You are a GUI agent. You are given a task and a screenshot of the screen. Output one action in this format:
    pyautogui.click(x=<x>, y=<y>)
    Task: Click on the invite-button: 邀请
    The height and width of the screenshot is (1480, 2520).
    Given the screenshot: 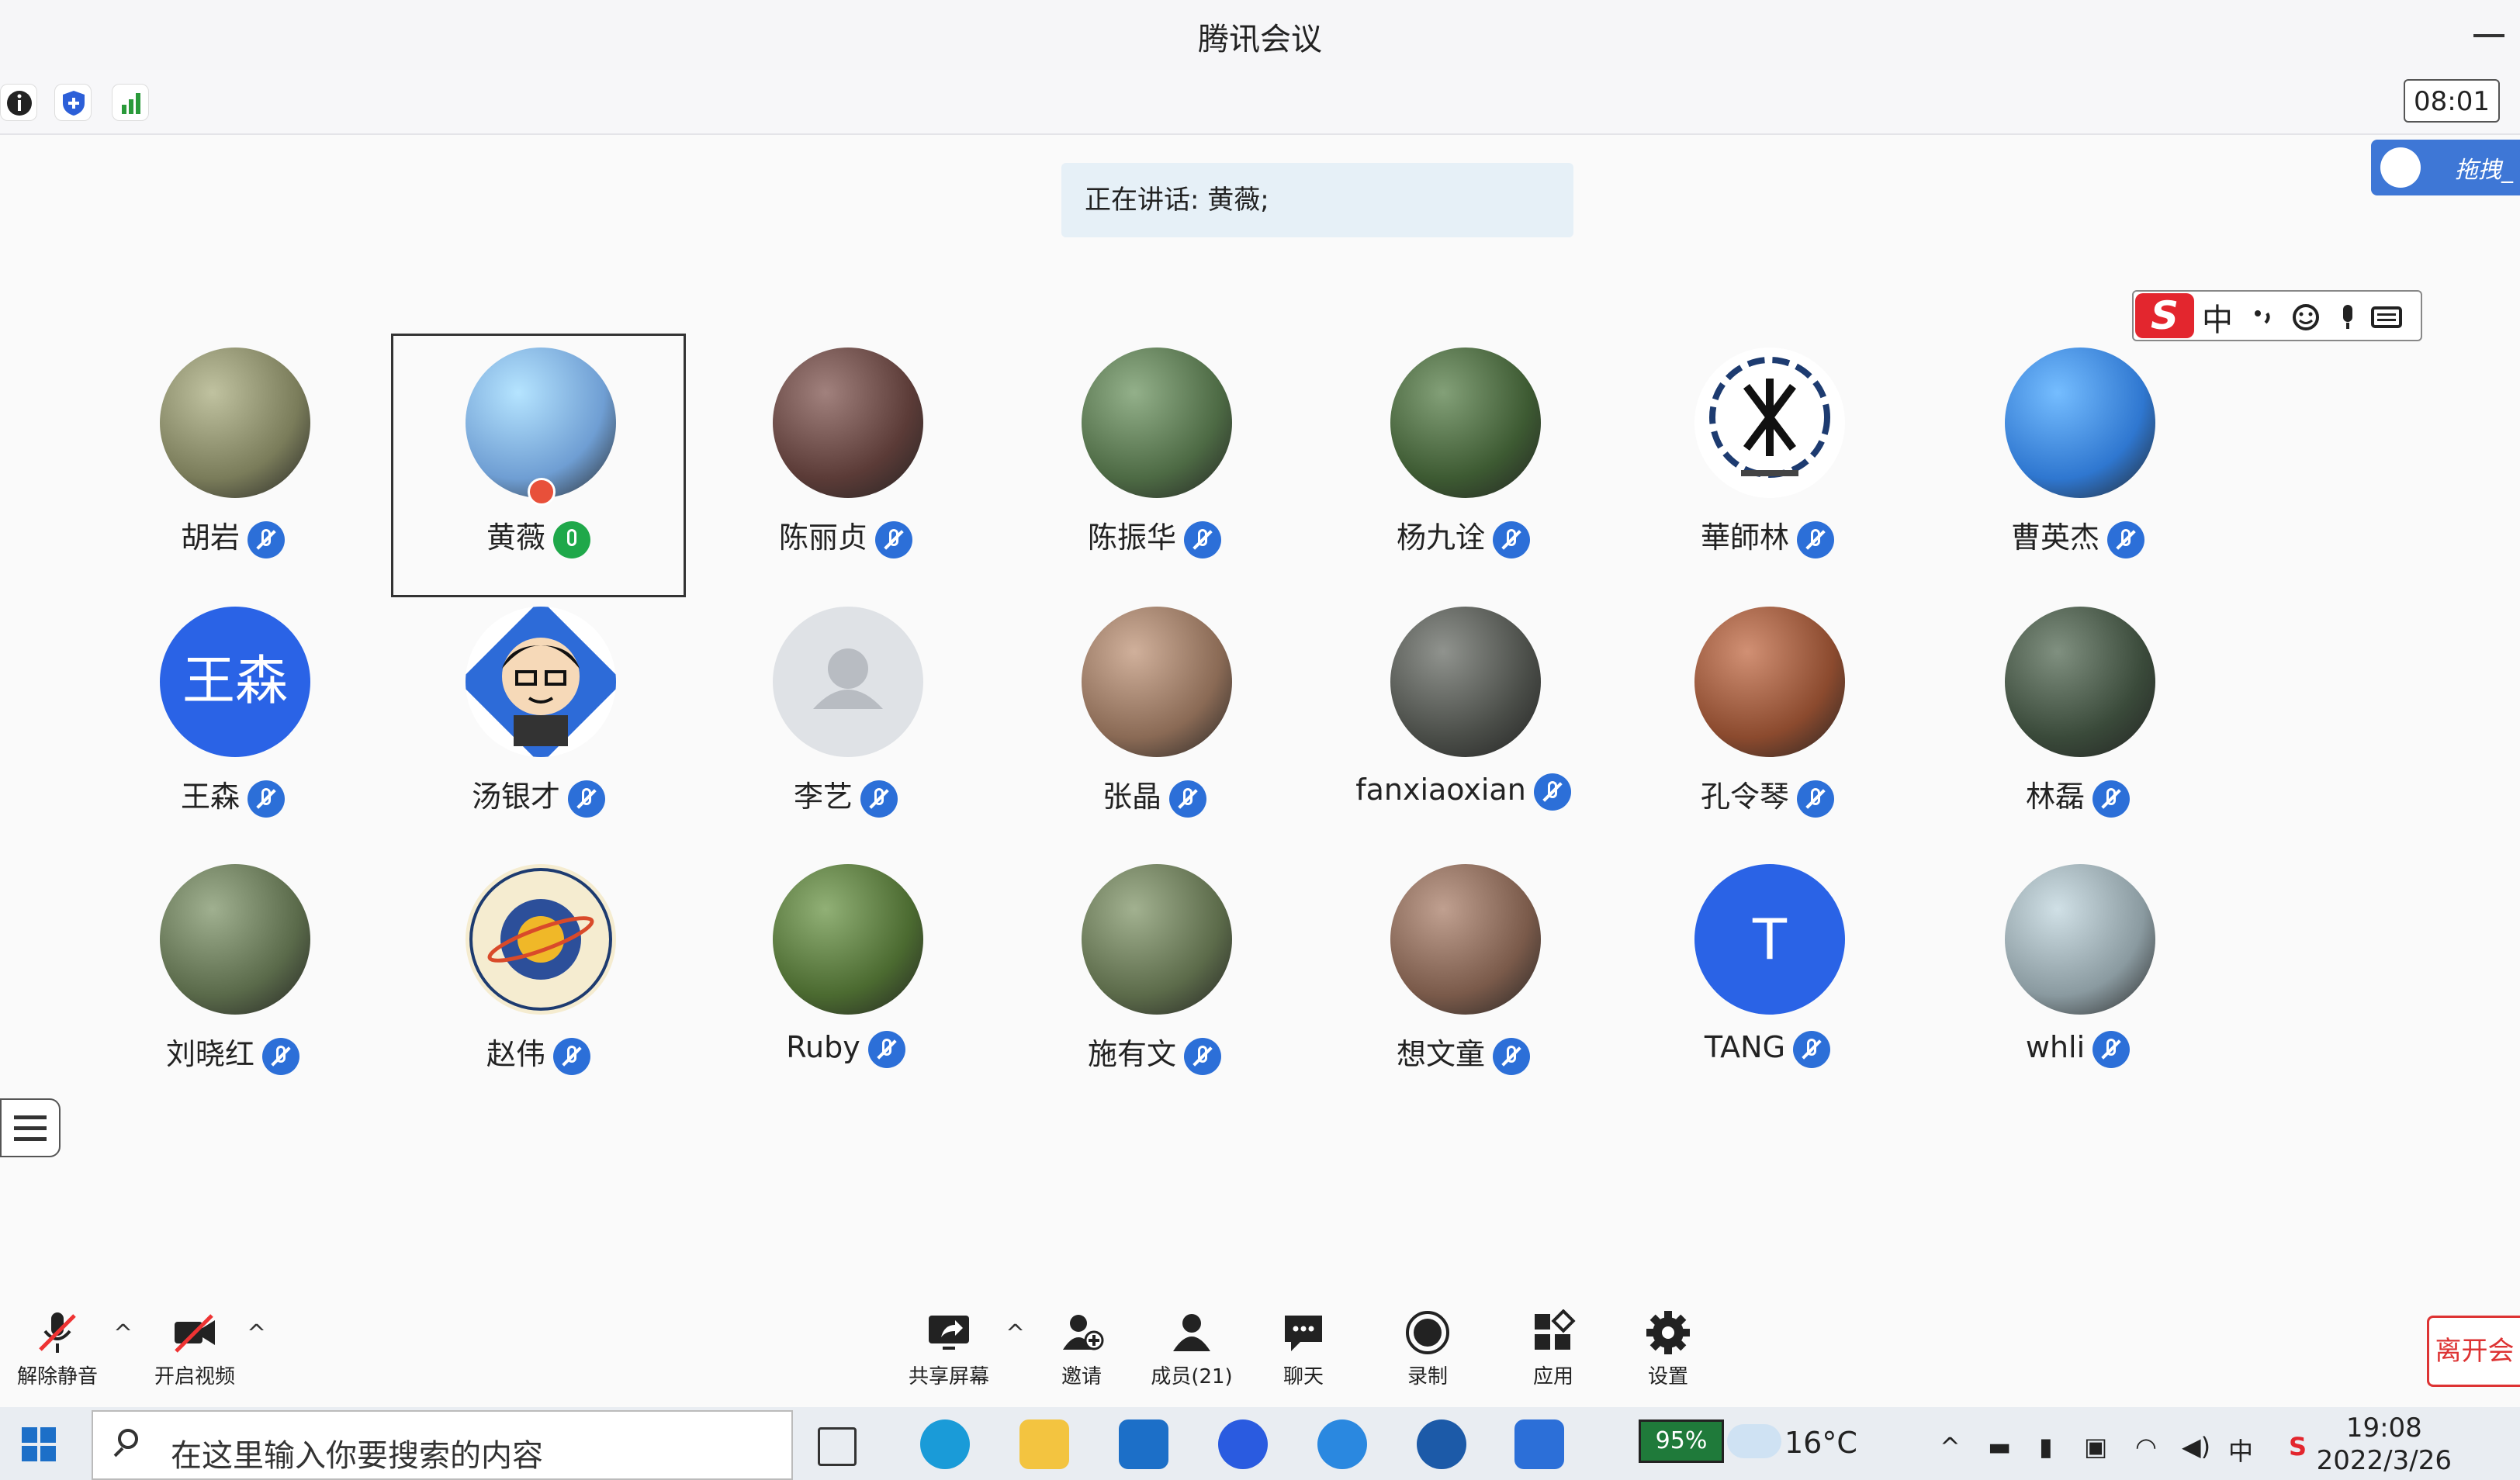 What is the action you would take?
    pyautogui.click(x=1082, y=1349)
    